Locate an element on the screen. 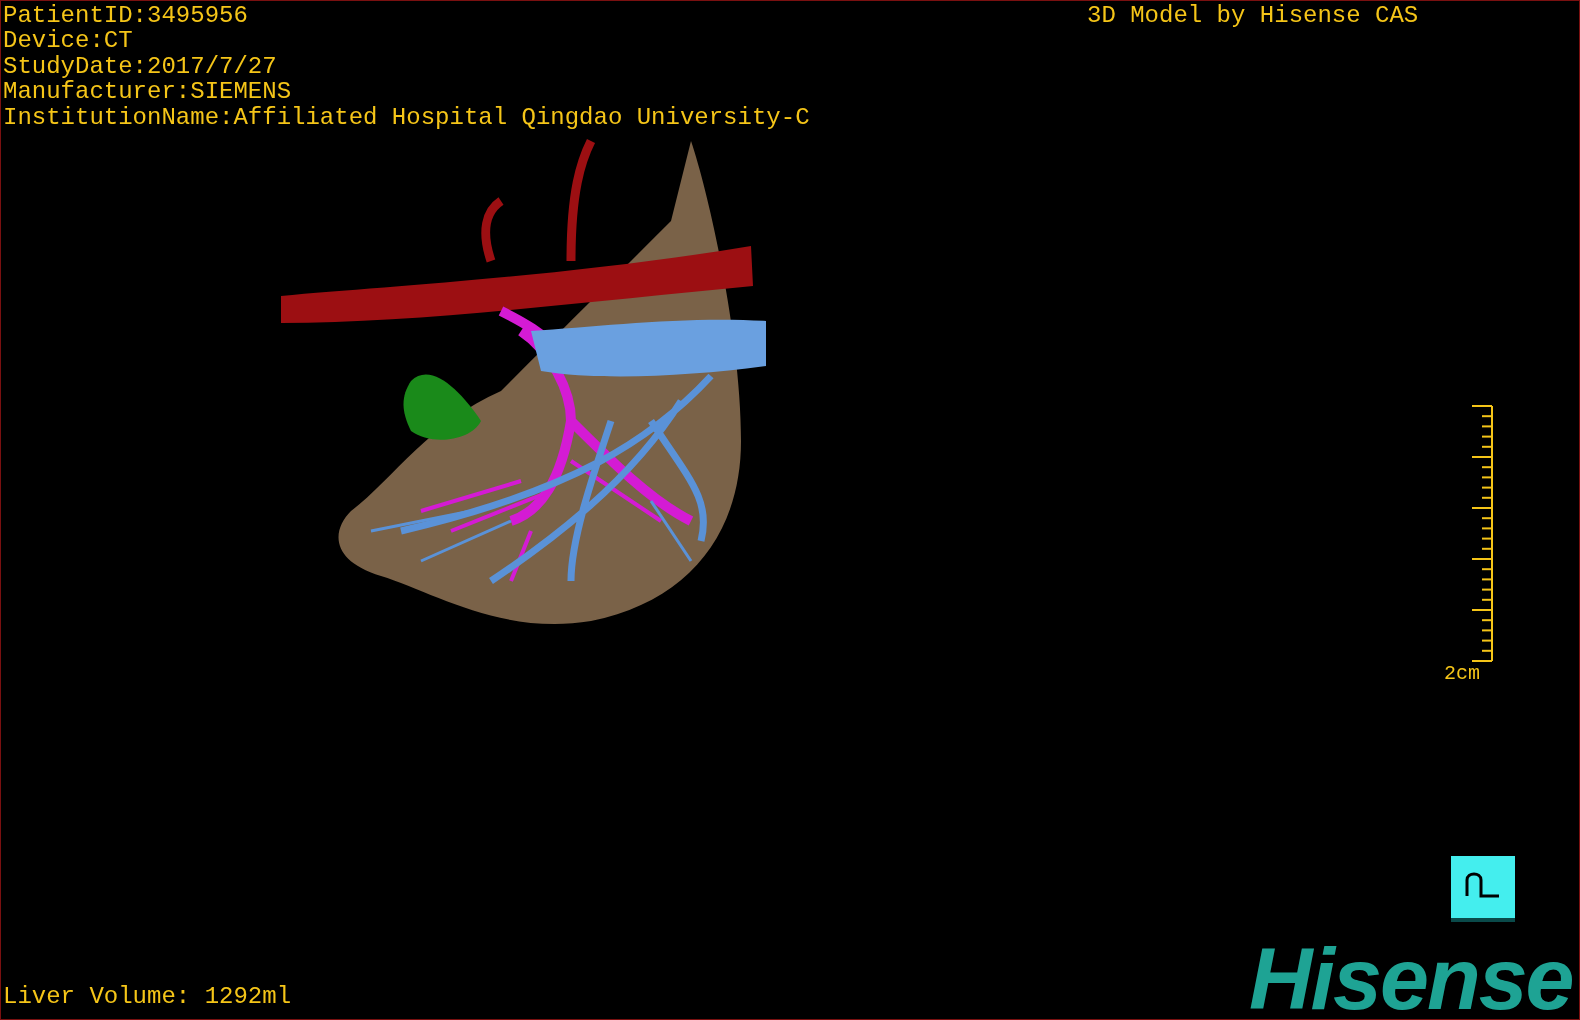  patient-info-text: Device:CT is located at coordinates (68, 41).